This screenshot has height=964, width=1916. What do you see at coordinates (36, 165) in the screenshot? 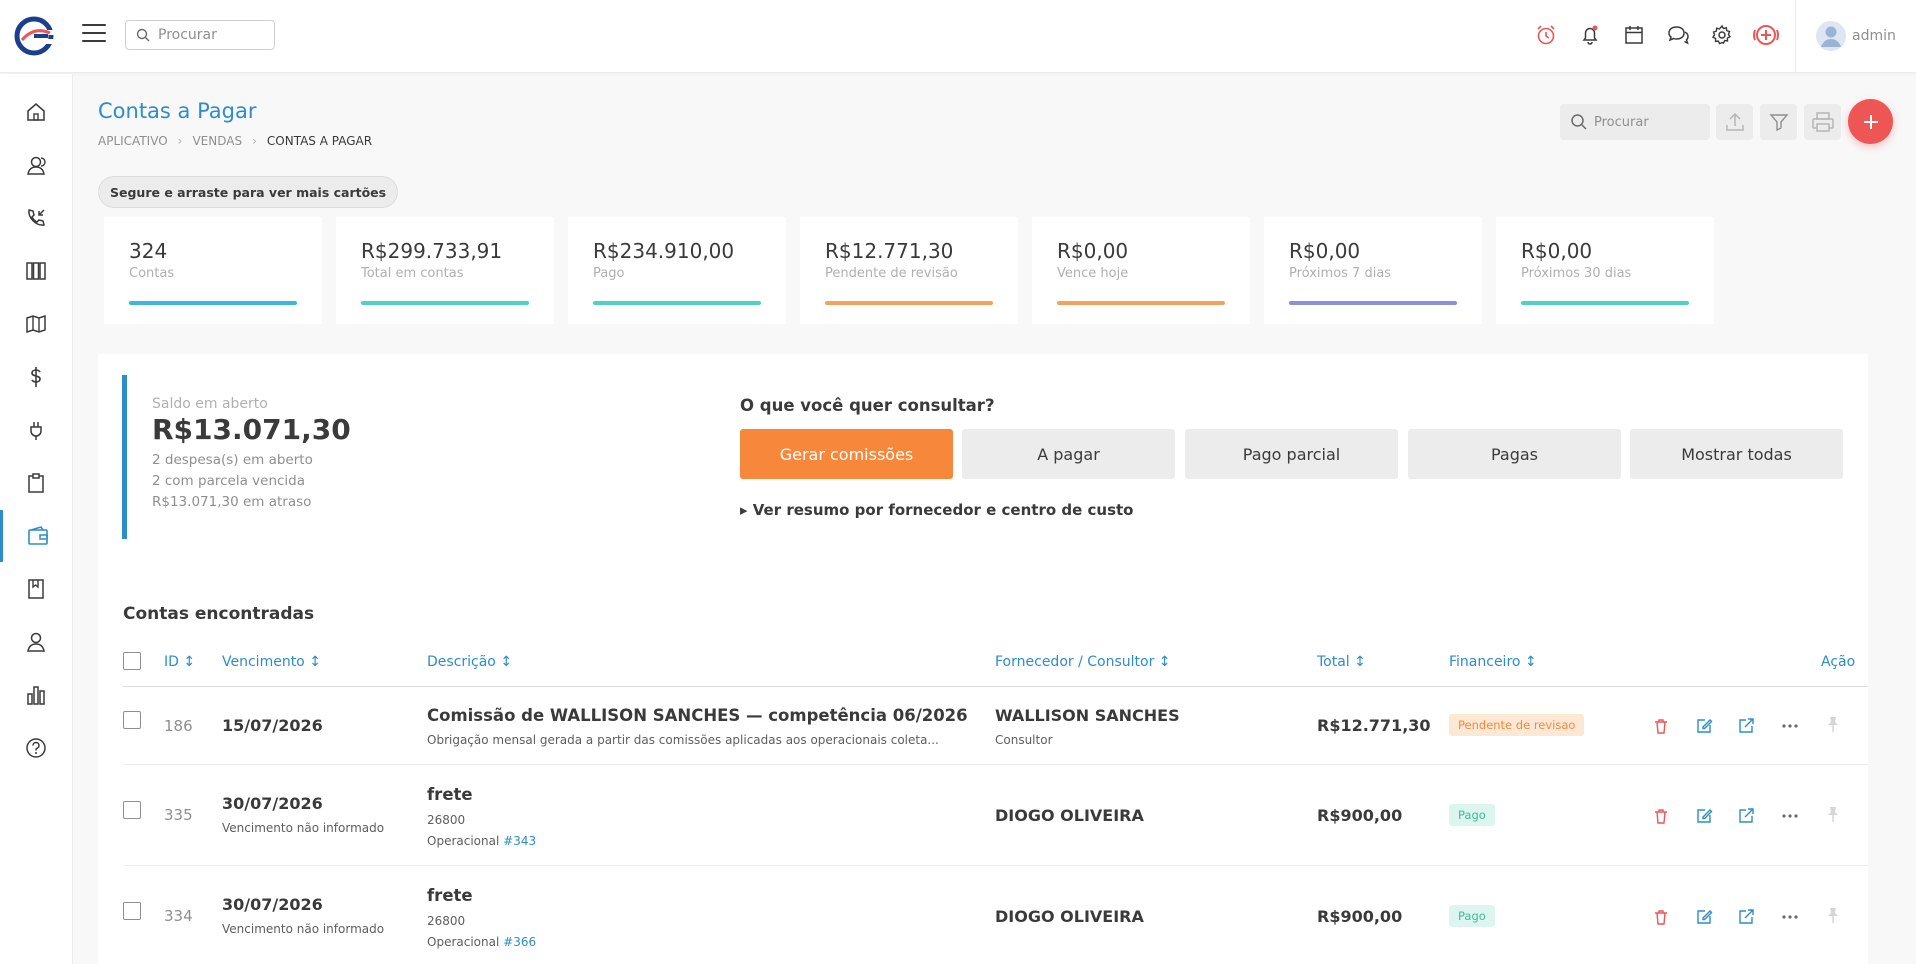
I see `sidebar-item-contacts` at bounding box center [36, 165].